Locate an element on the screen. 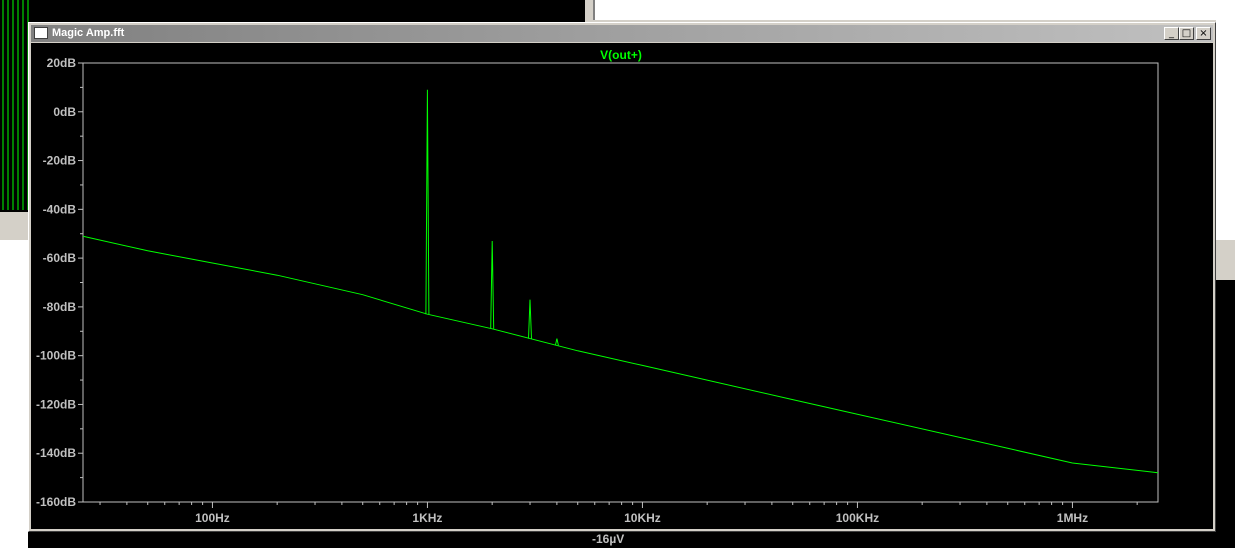 The width and height of the screenshot is (1235, 548). x-tick-label: 1KHz is located at coordinates (427, 518).